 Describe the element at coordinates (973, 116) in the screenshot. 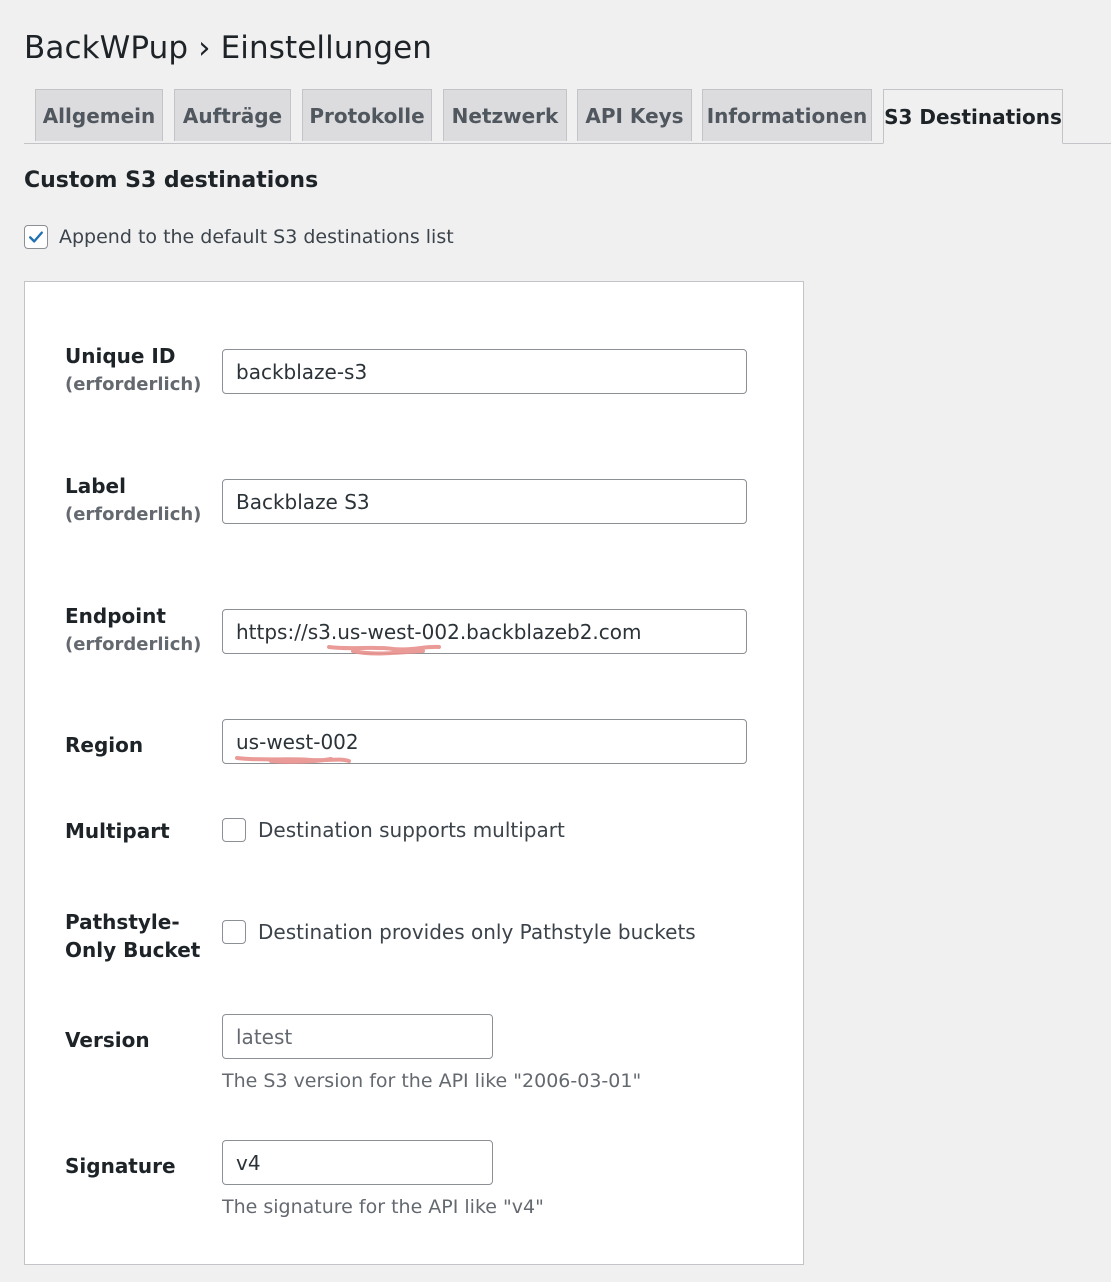

I see `tab-s3-destinations: S3 Destinations` at that location.